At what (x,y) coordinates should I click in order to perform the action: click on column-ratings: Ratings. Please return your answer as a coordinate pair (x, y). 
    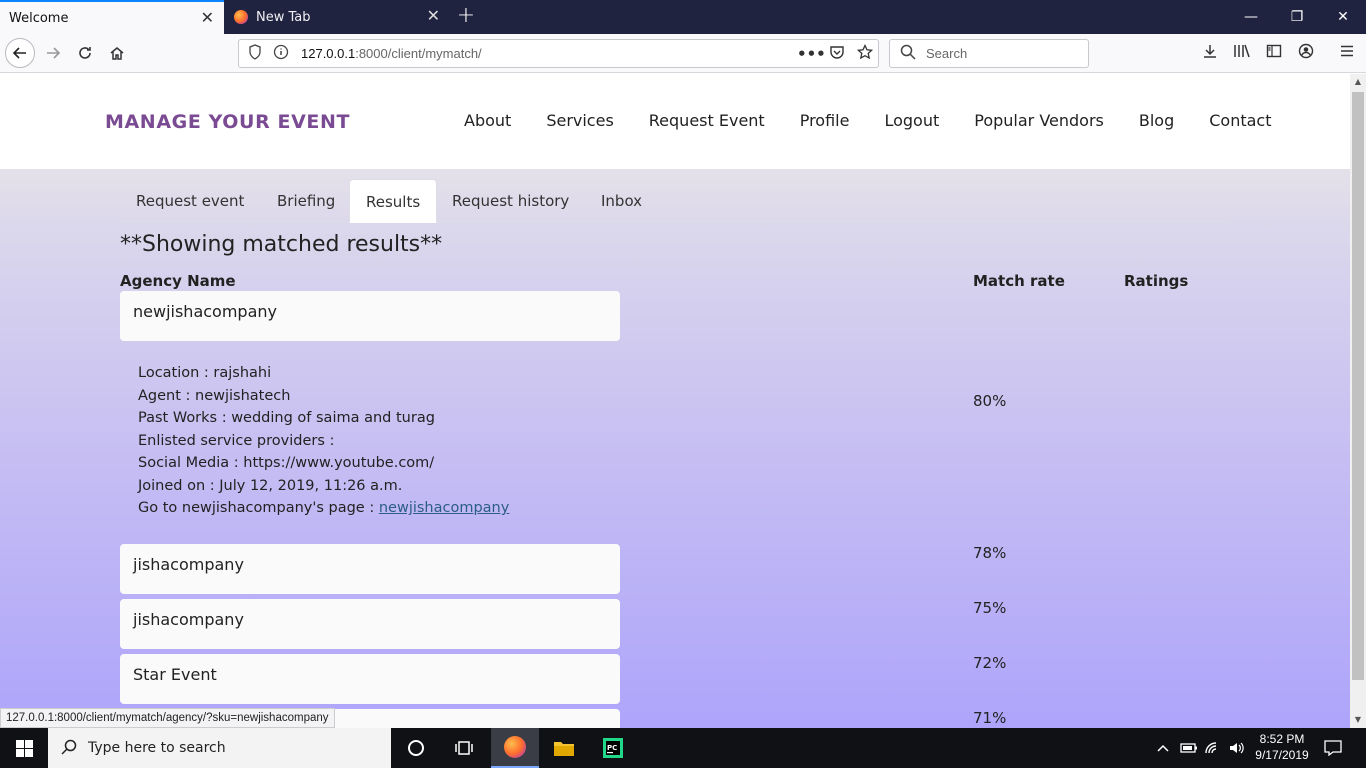
    Looking at the image, I should click on (1156, 281).